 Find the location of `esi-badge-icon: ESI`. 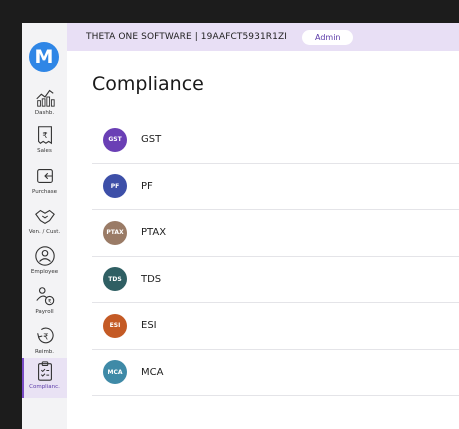

esi-badge-icon: ESI is located at coordinates (115, 325).